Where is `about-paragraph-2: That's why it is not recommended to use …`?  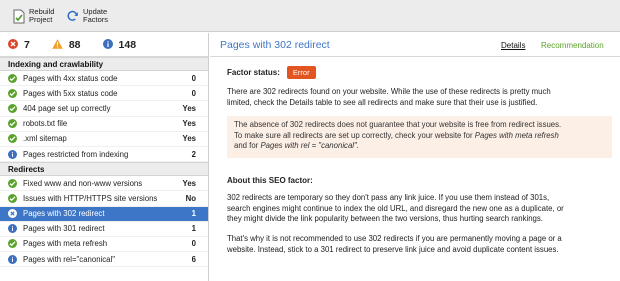
about-paragraph-2: That's why it is not recommended to use … is located at coordinates (422, 244).